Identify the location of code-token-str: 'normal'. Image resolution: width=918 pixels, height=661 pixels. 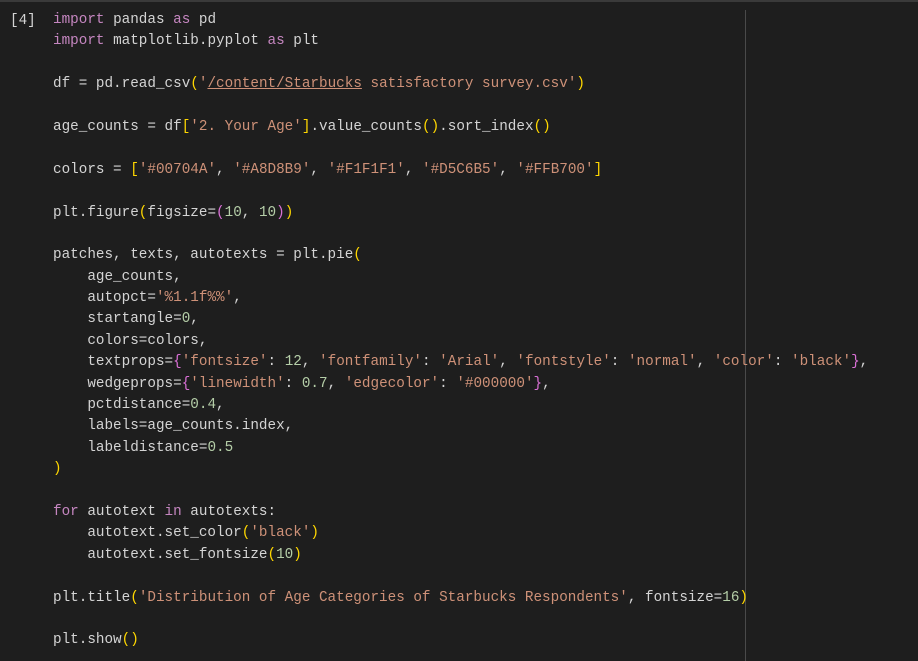
(662, 362).